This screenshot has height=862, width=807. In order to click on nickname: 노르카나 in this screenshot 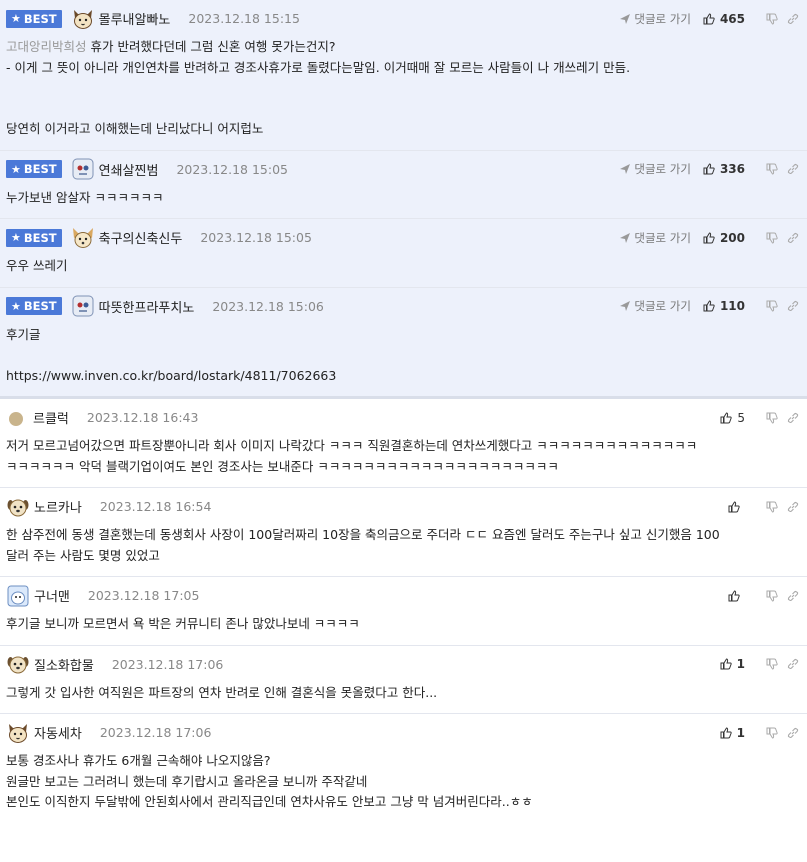, I will do `click(58, 506)`.